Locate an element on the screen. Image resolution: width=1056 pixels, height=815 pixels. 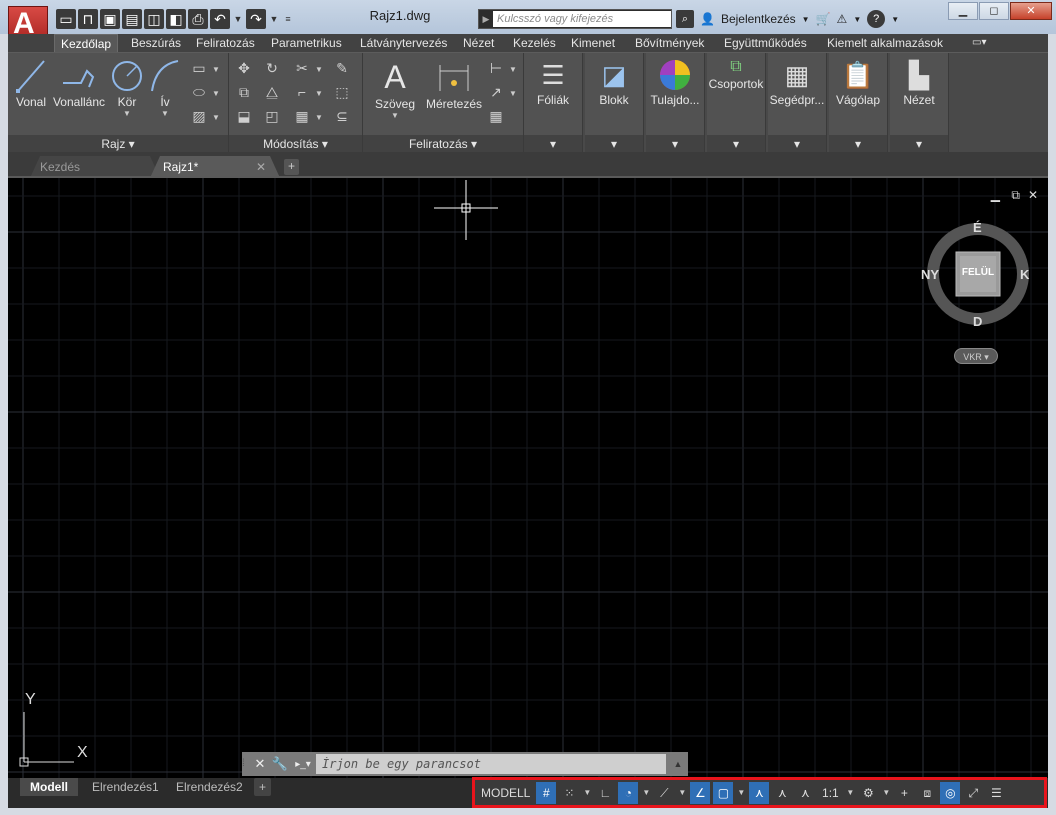
viewport-close-icon: ✕ is located at coordinates (1033, 195).